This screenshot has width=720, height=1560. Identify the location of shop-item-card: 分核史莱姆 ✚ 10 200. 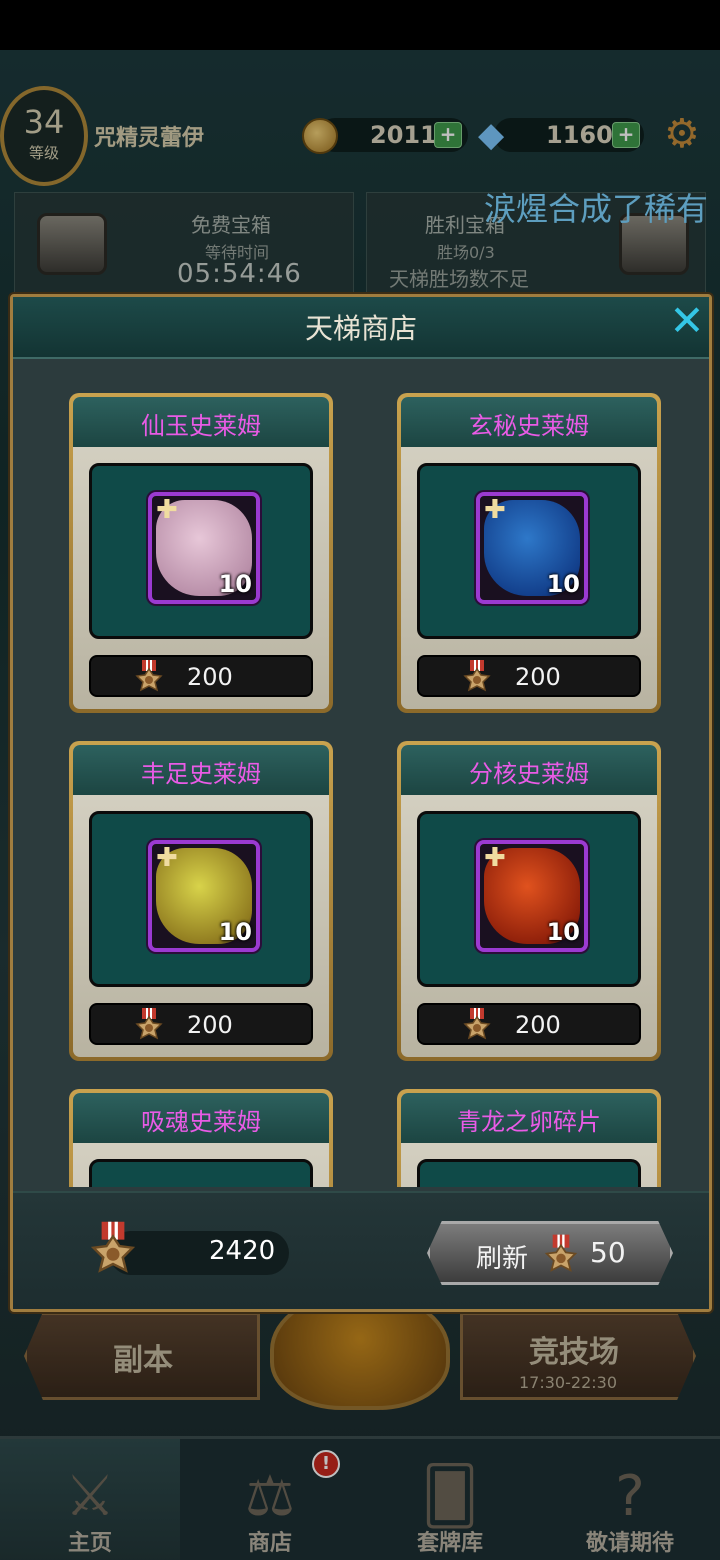
(529, 901).